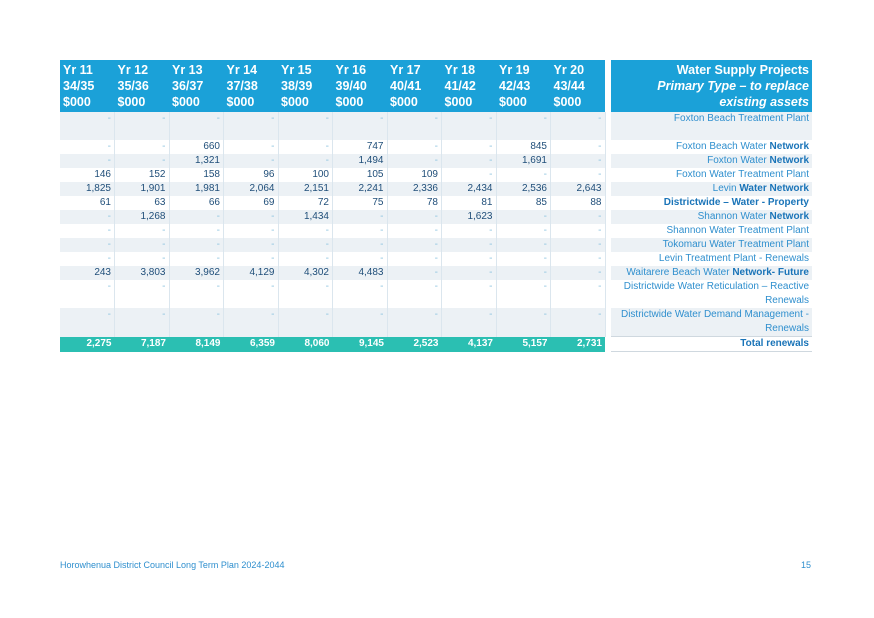 The image size is (874, 618). What do you see at coordinates (305, 273) in the screenshot?
I see `value-cell: 4,302` at bounding box center [305, 273].